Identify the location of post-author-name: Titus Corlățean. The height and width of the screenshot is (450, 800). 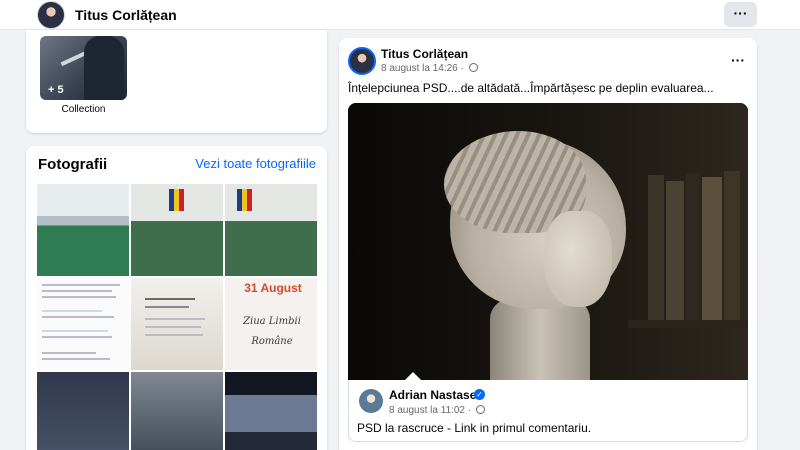
(424, 54).